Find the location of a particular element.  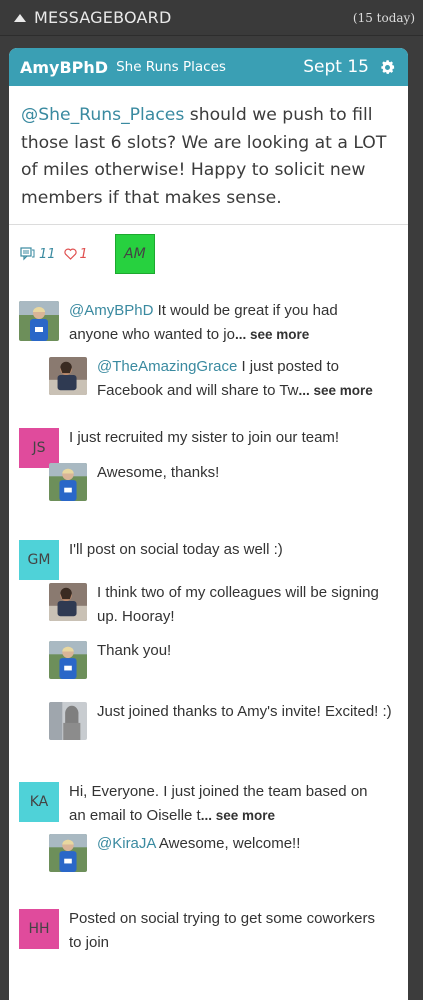

likes-stat: 1 is located at coordinates (75, 254).